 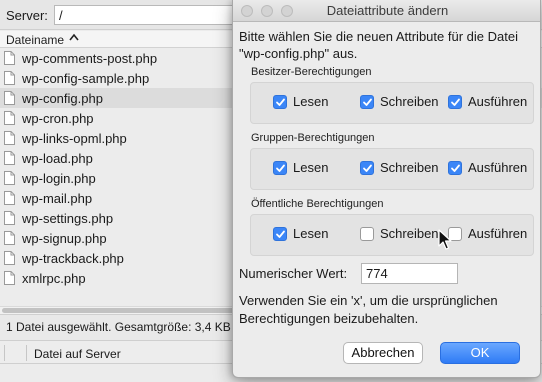 What do you see at coordinates (74, 138) in the screenshot?
I see `file-name: wp-links-opml.php` at bounding box center [74, 138].